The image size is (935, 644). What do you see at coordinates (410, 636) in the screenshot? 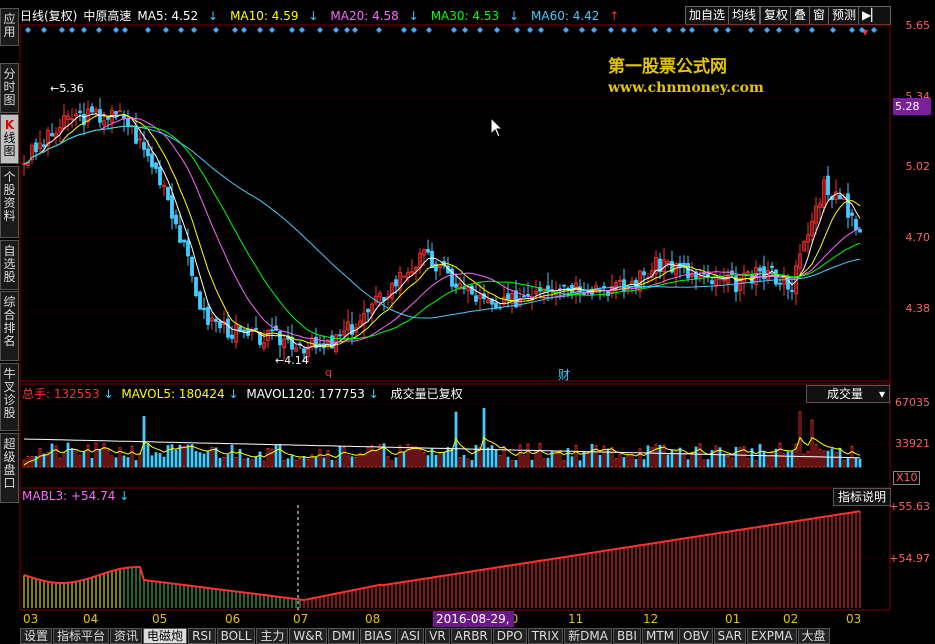
I see `bottom-tab-10: ASI` at bounding box center [410, 636].